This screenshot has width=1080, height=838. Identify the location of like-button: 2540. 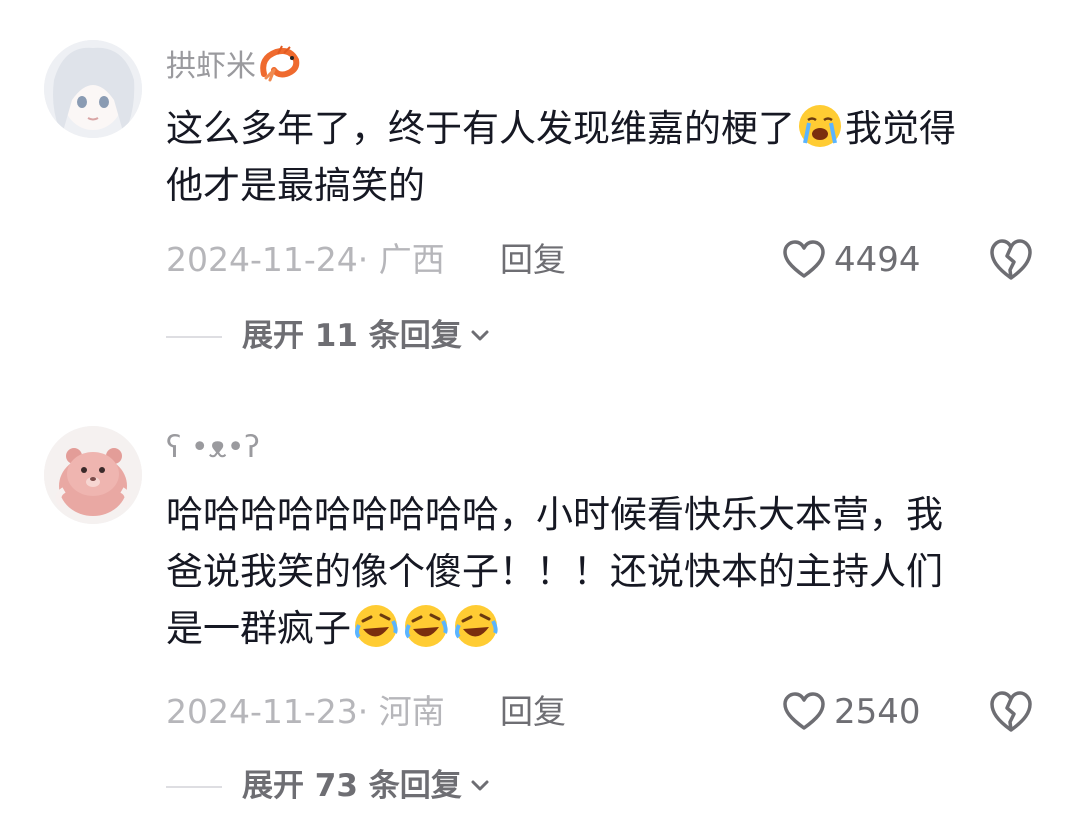
(851, 712).